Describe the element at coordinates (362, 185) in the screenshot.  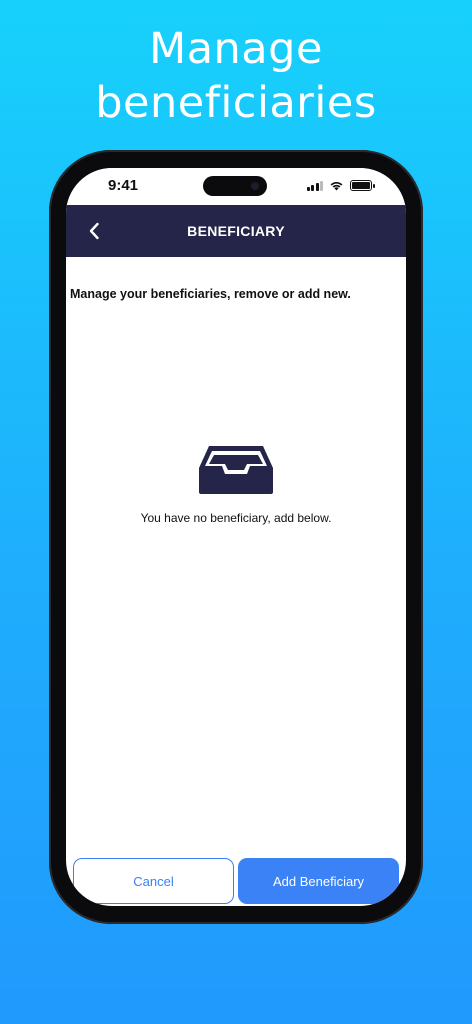
I see `battery-icon` at that location.